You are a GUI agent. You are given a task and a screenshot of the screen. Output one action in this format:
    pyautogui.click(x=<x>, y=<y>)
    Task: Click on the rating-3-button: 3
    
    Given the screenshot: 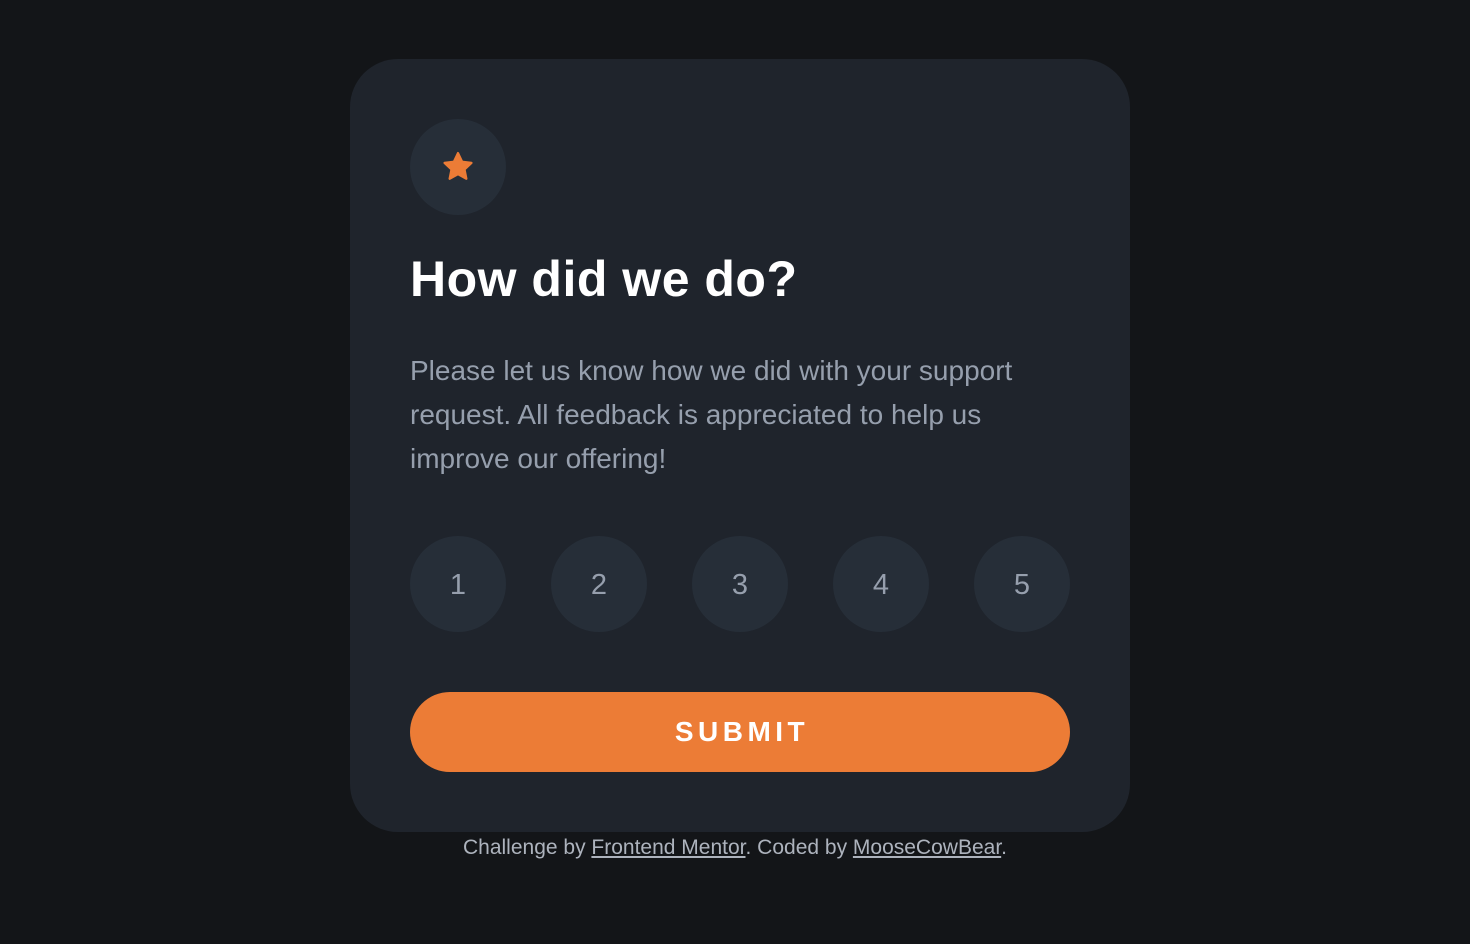 What is the action you would take?
    pyautogui.click(x=740, y=584)
    